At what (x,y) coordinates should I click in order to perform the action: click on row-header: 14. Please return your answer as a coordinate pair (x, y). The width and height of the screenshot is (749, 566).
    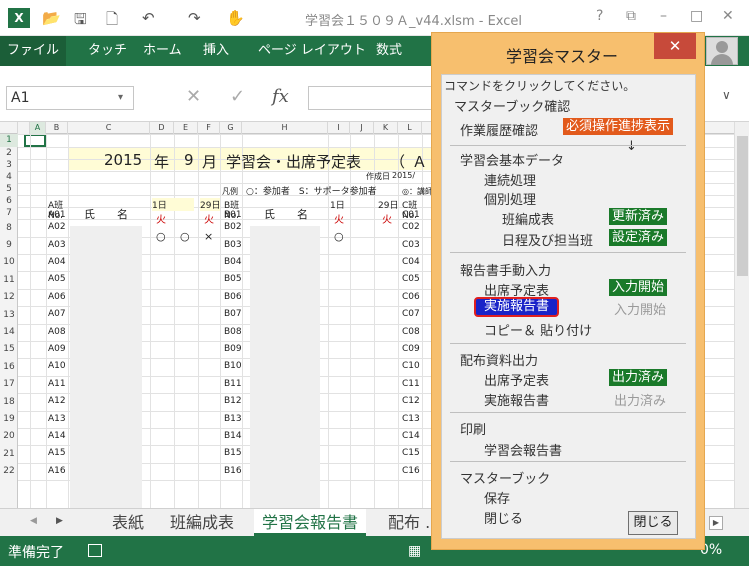
    Looking at the image, I should click on (9, 332).